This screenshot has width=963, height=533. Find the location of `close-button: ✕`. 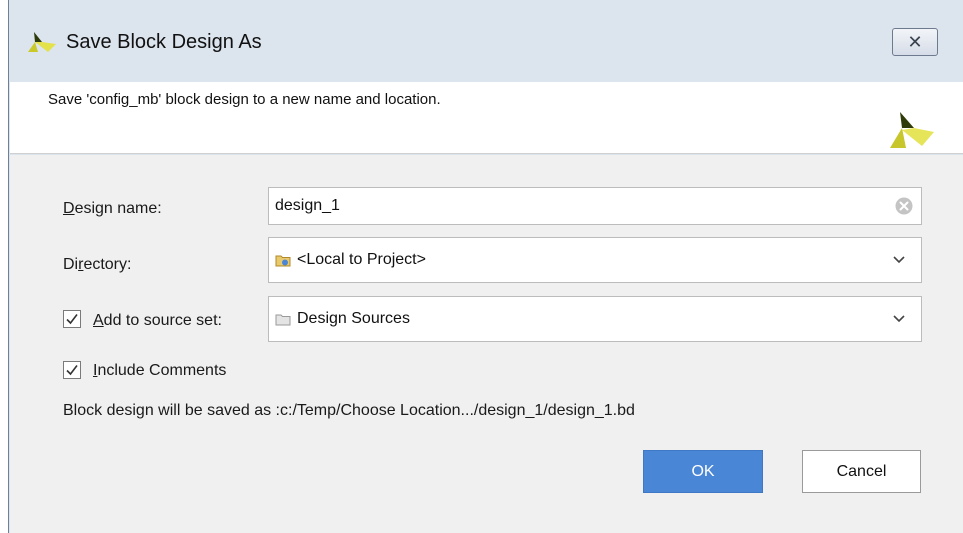

close-button: ✕ is located at coordinates (915, 42).